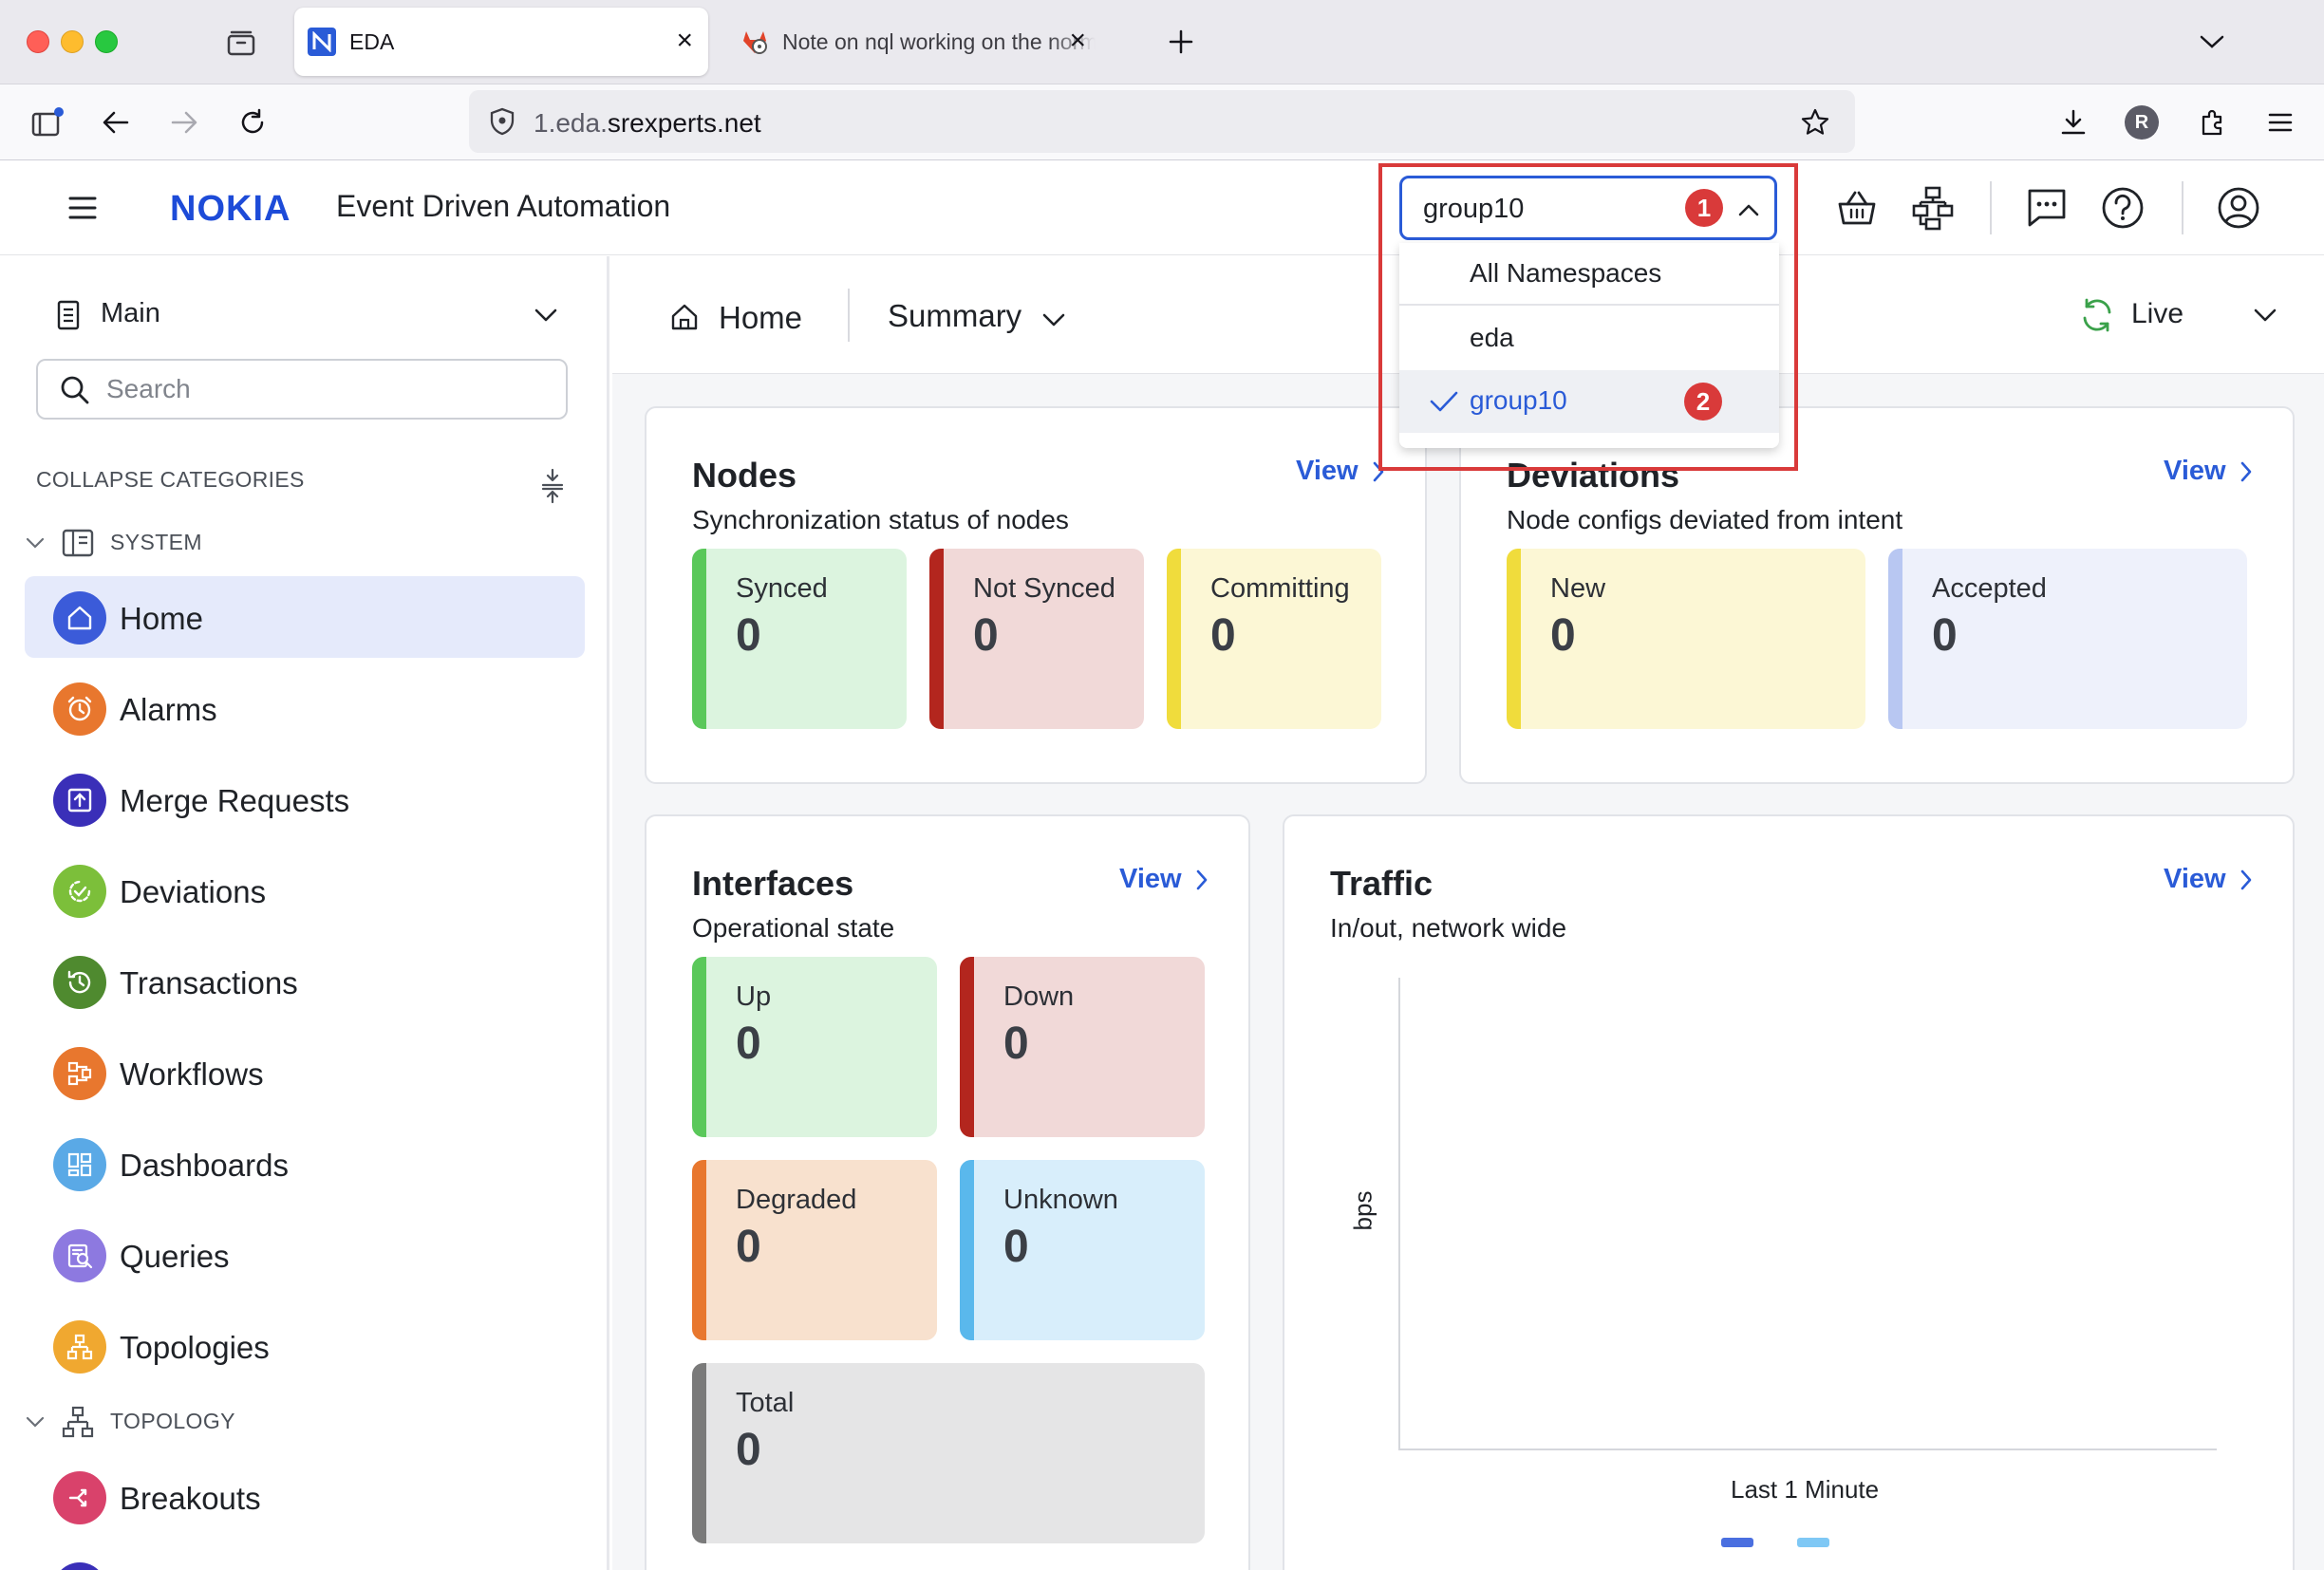 This screenshot has height=1570, width=2324. What do you see at coordinates (2208, 879) in the screenshot?
I see `traffic-view-link: View` at bounding box center [2208, 879].